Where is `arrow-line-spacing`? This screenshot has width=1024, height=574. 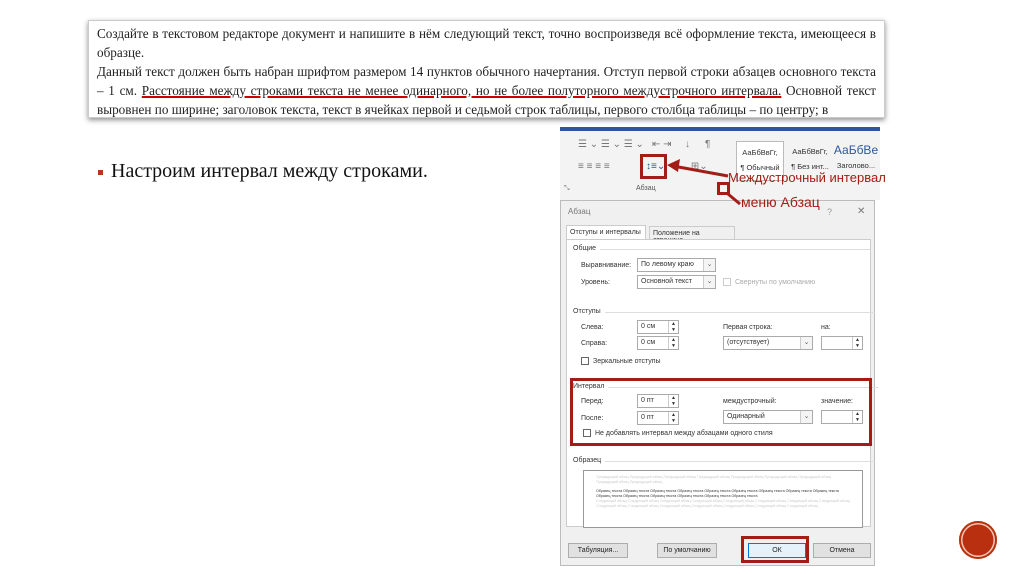 arrow-line-spacing is located at coordinates (700, 171).